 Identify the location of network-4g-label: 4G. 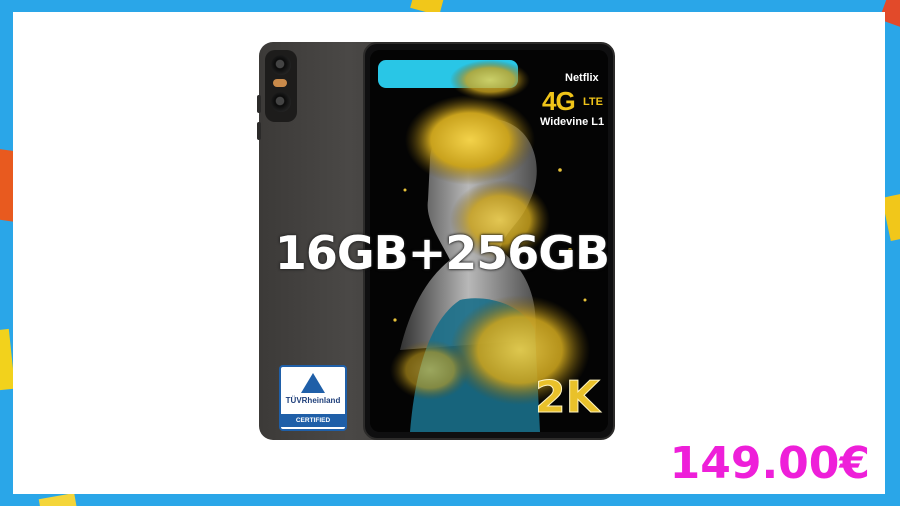
(559, 101).